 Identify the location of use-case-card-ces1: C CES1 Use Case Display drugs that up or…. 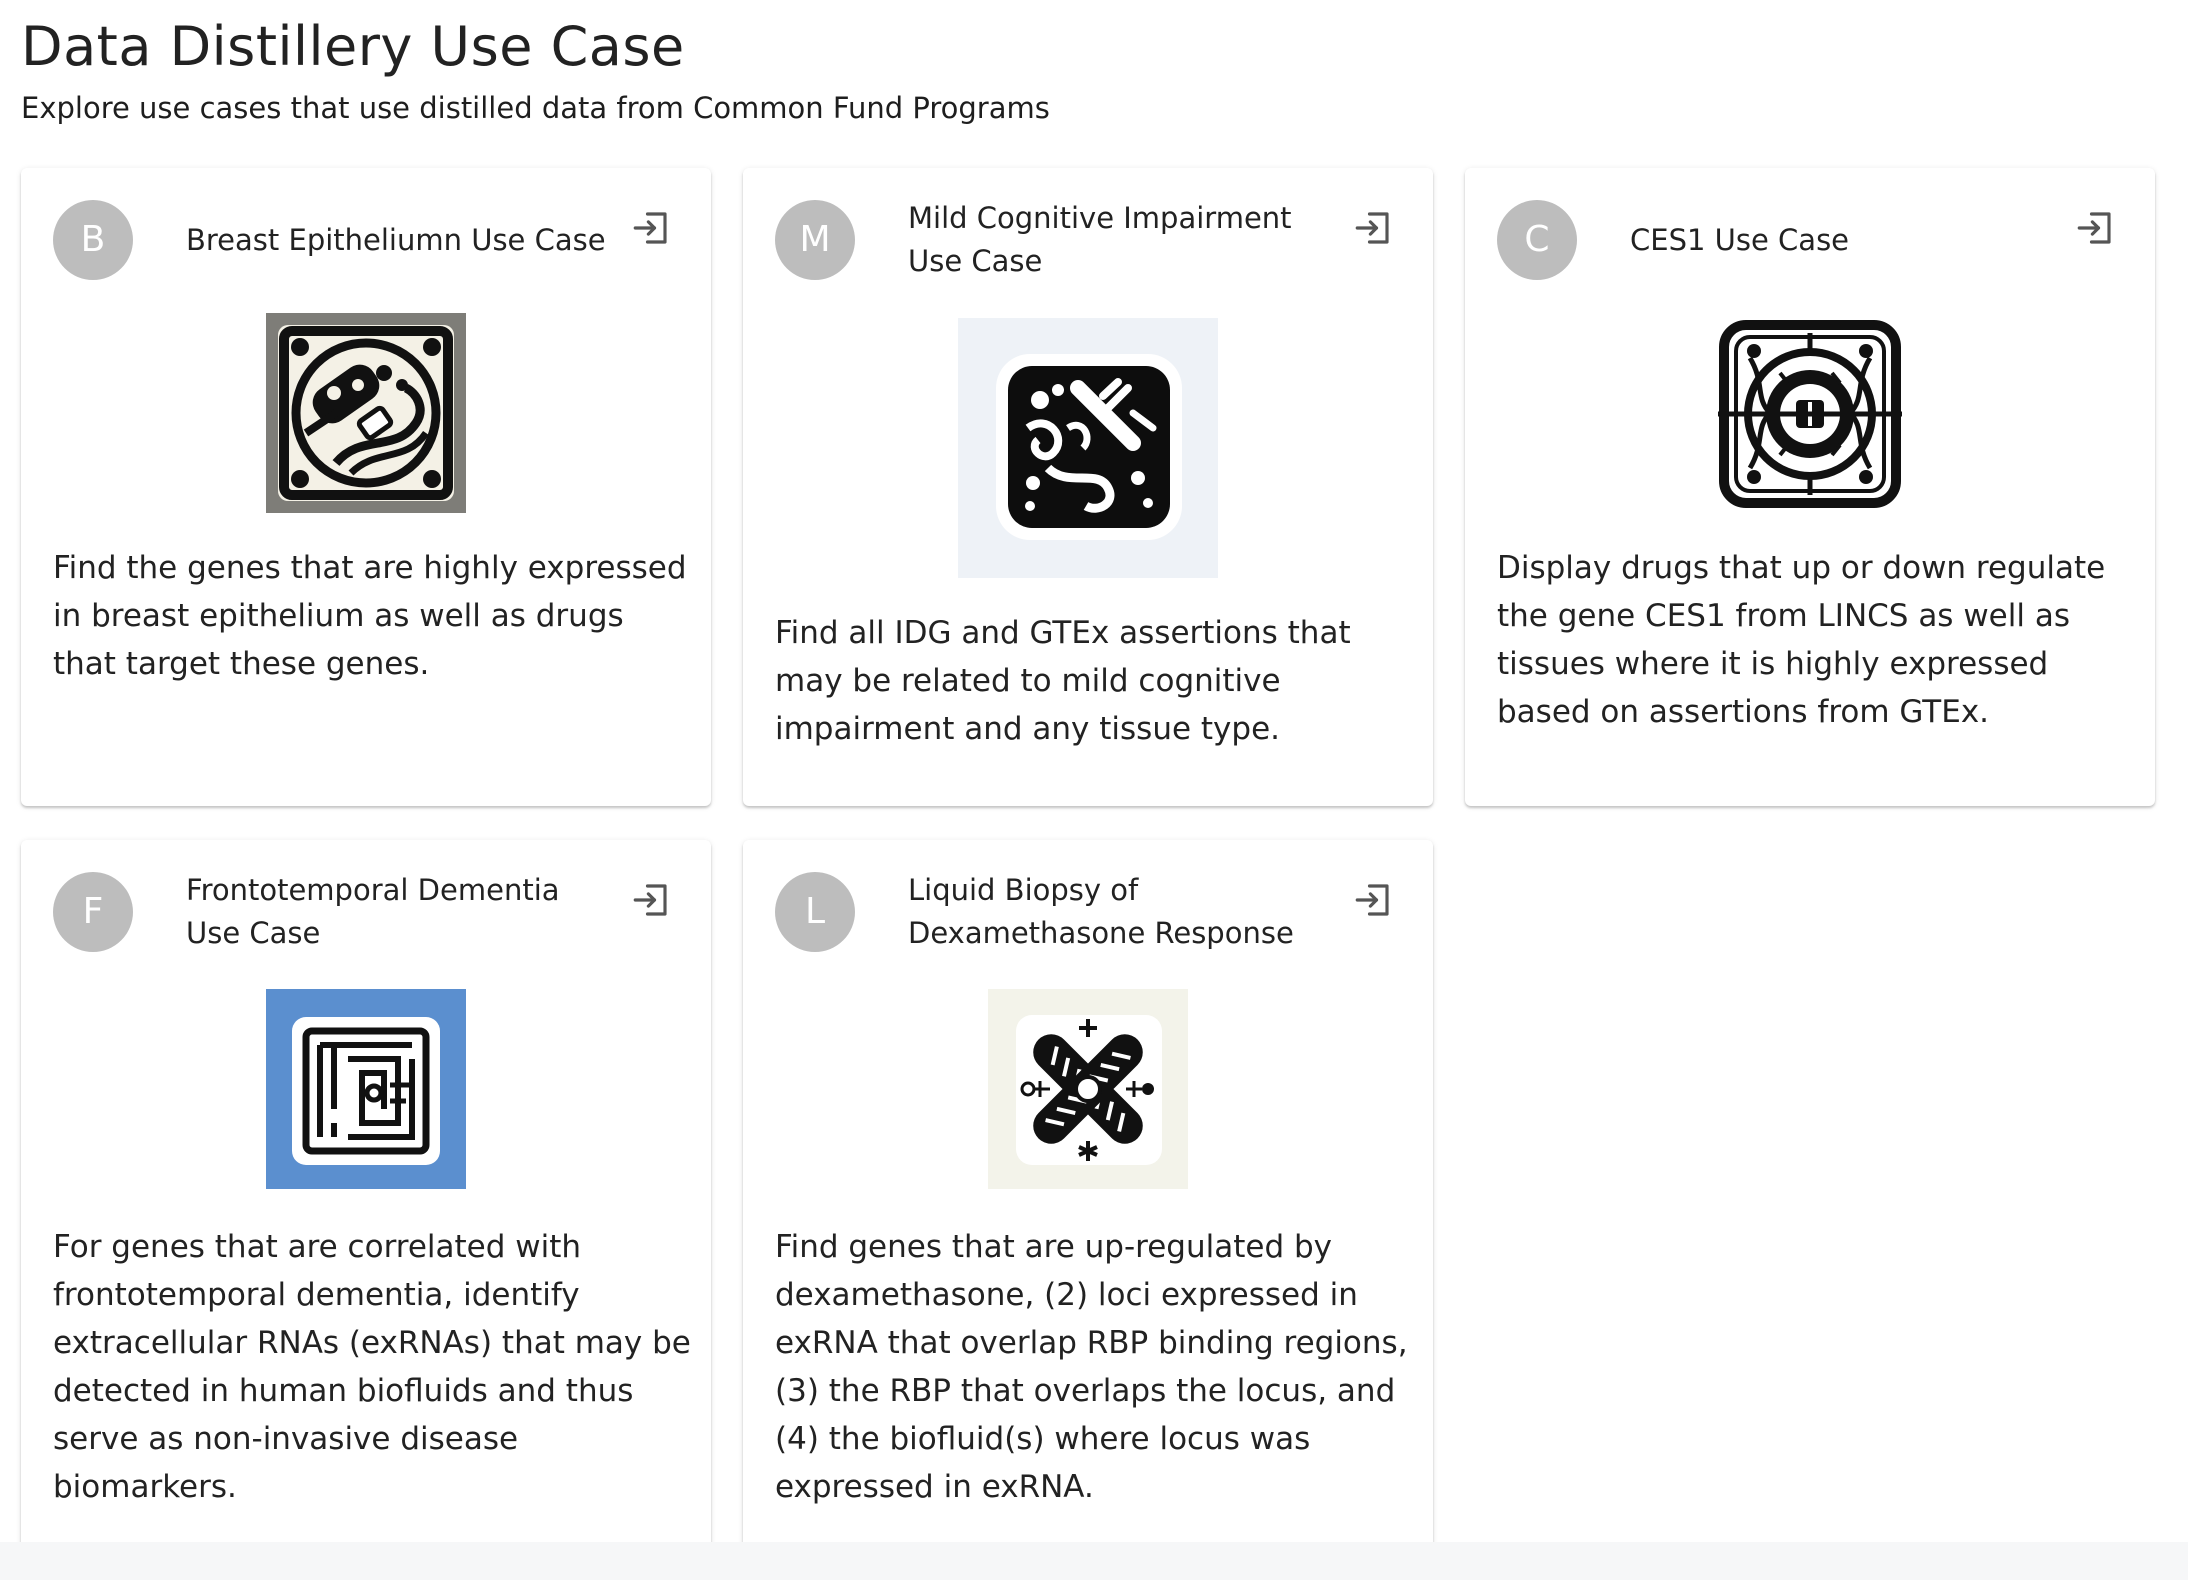
(1810, 487).